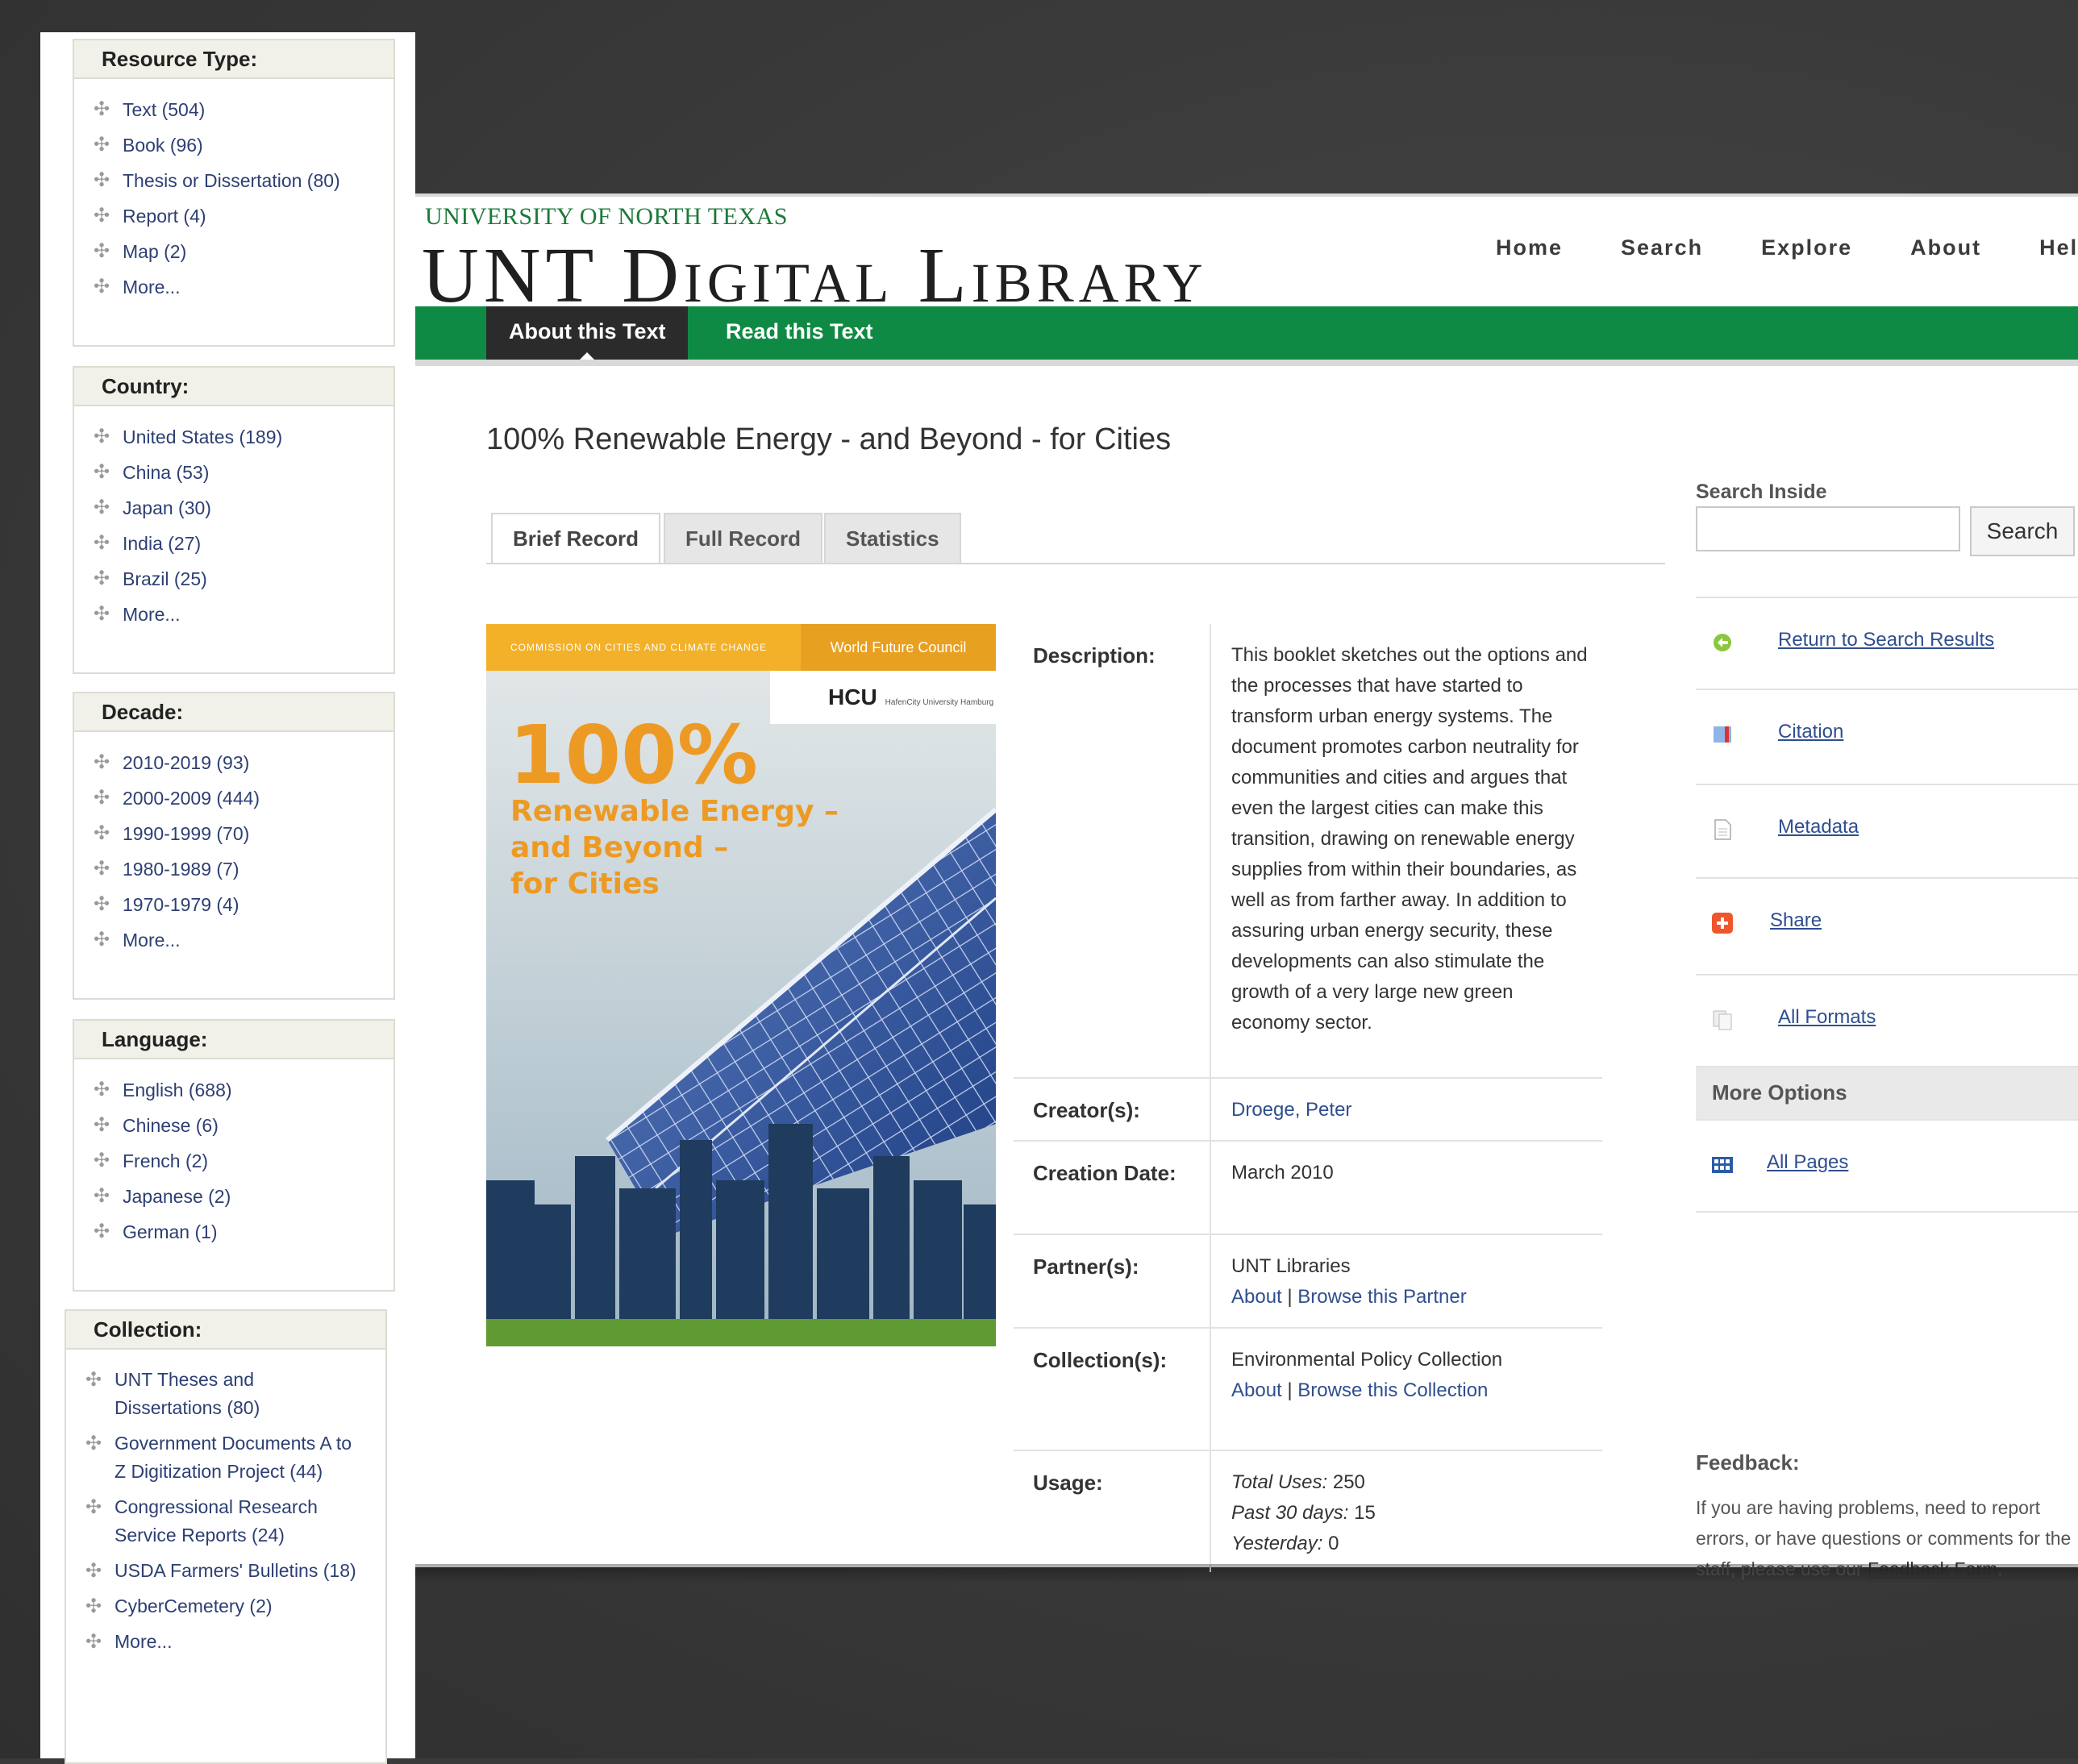 This screenshot has height=1764, width=2078. What do you see at coordinates (225, 1606) in the screenshot?
I see `facet-item: ✣ CyberCemetery (2)` at bounding box center [225, 1606].